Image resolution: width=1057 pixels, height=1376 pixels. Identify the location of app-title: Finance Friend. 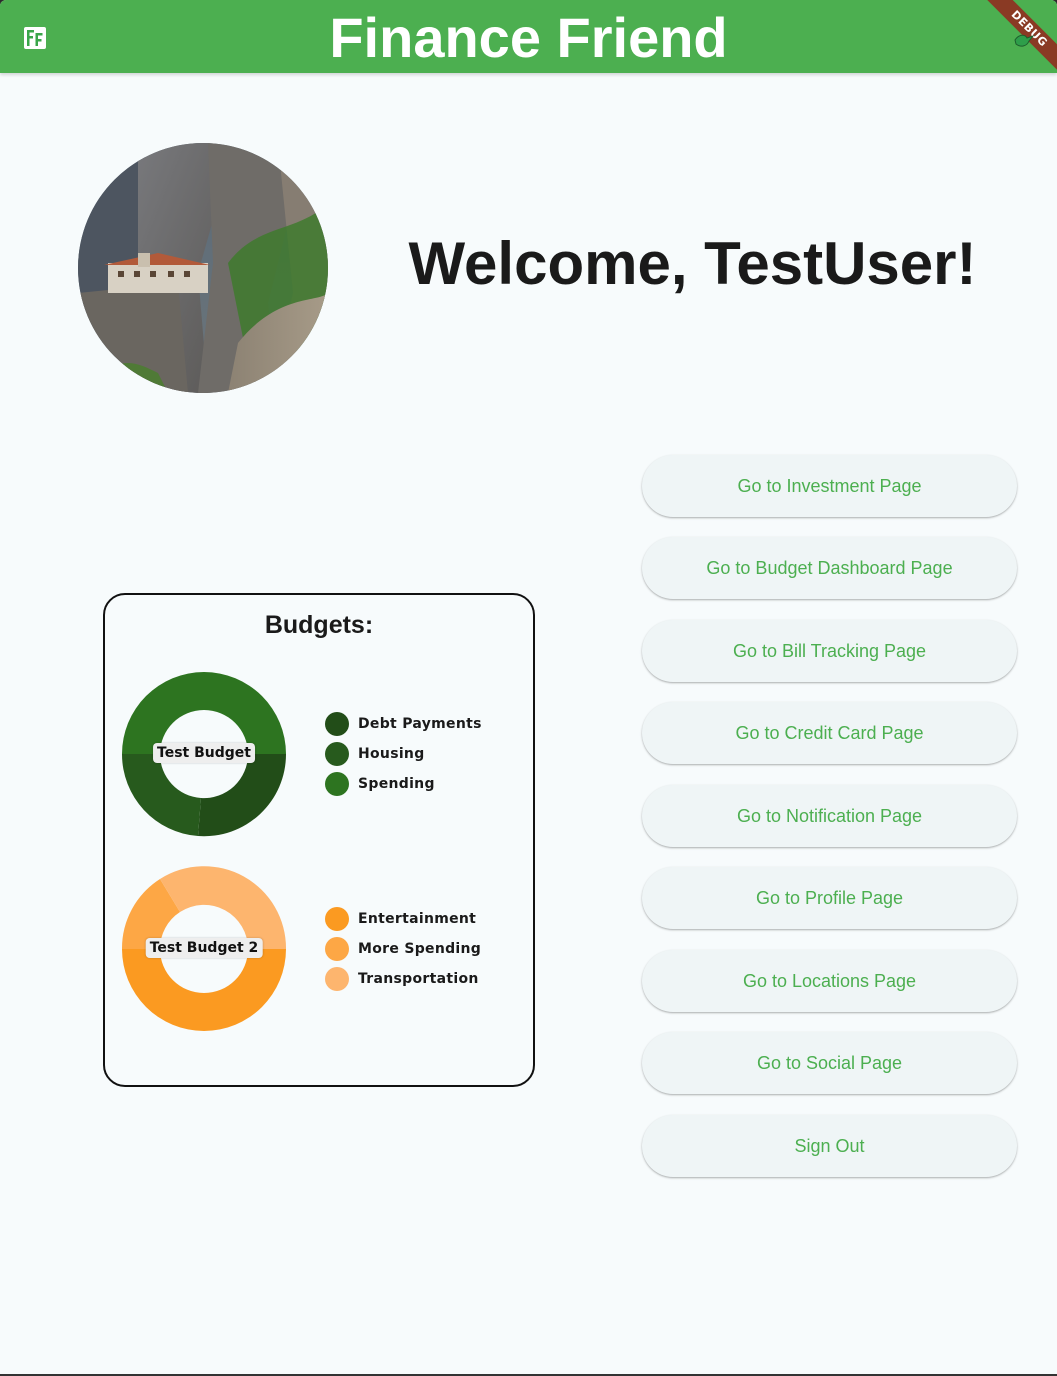
(528, 37).